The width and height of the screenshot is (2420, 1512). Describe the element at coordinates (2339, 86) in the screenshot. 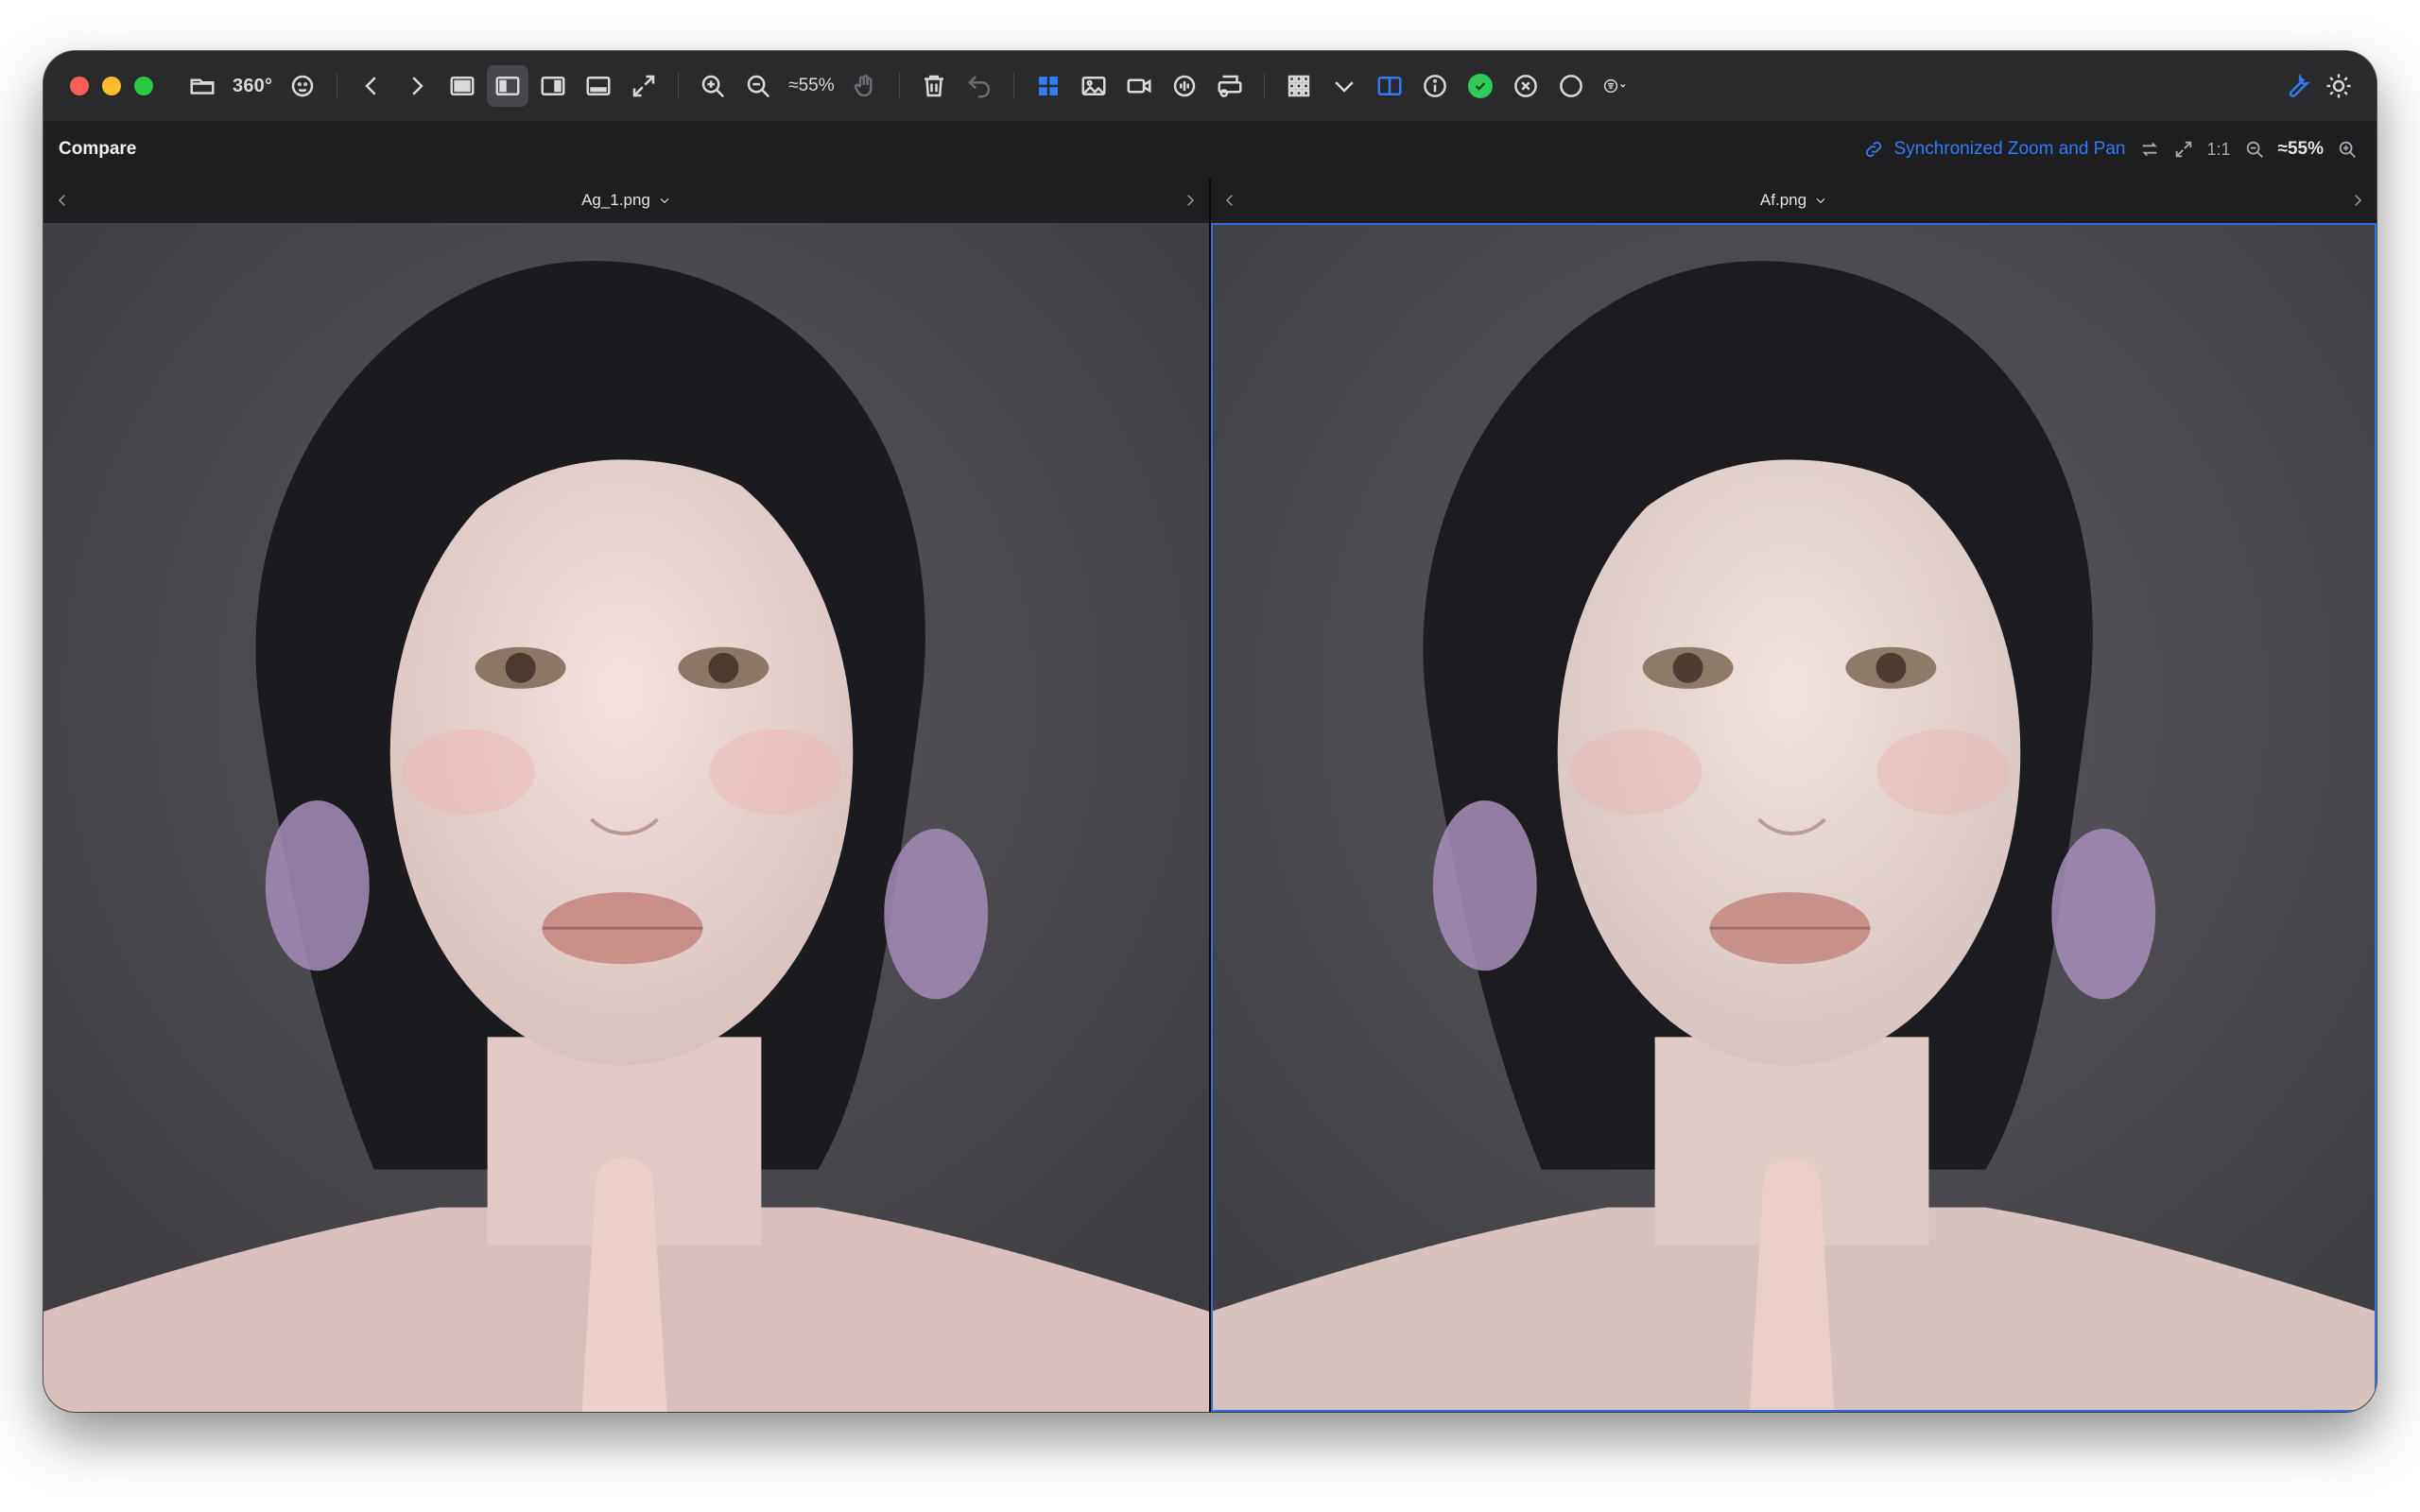

I see `brightness-icon` at that location.